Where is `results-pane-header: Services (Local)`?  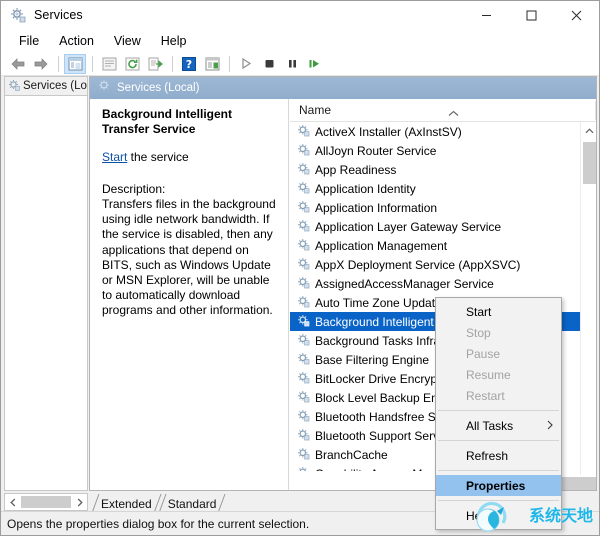
results-pane-header: Services (Local) is located at coordinates (343, 88).